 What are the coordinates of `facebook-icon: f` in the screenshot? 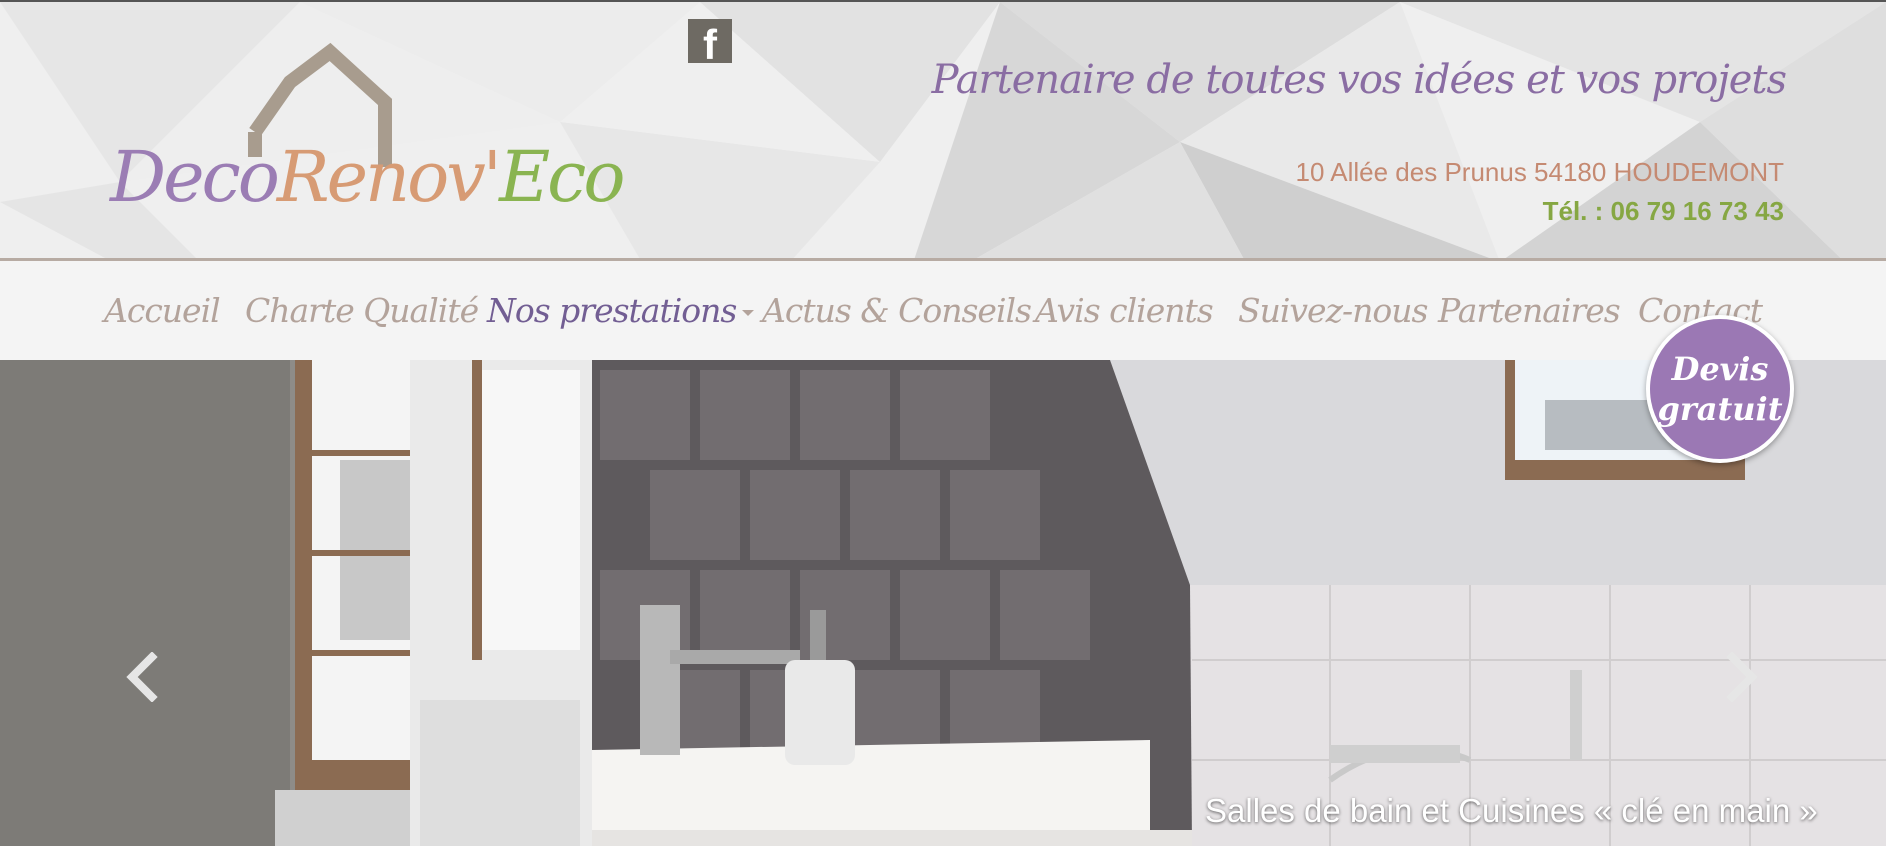 It's located at (710, 41).